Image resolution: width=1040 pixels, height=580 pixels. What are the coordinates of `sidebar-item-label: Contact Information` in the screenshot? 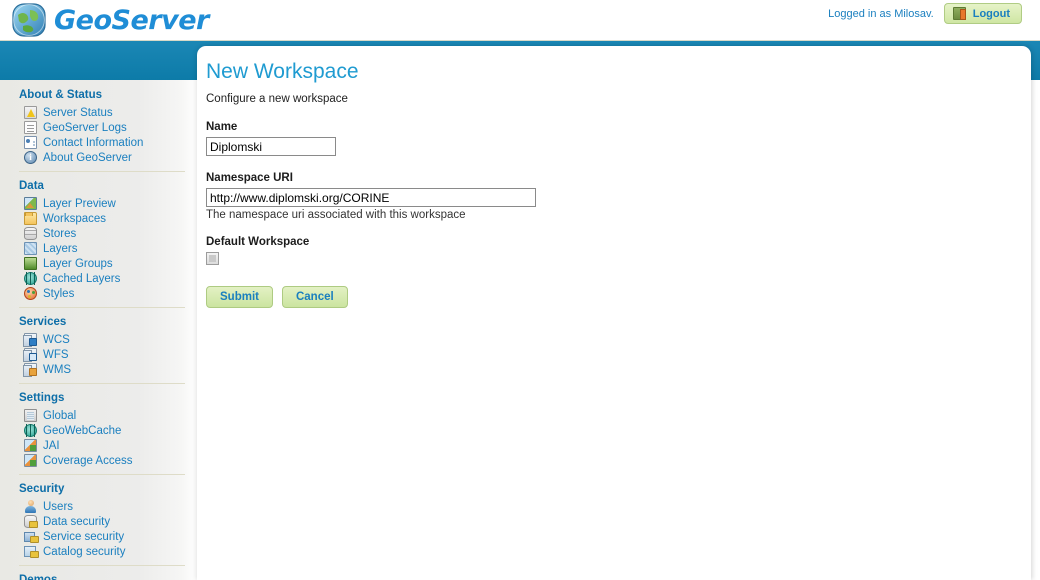 It's located at (93, 142).